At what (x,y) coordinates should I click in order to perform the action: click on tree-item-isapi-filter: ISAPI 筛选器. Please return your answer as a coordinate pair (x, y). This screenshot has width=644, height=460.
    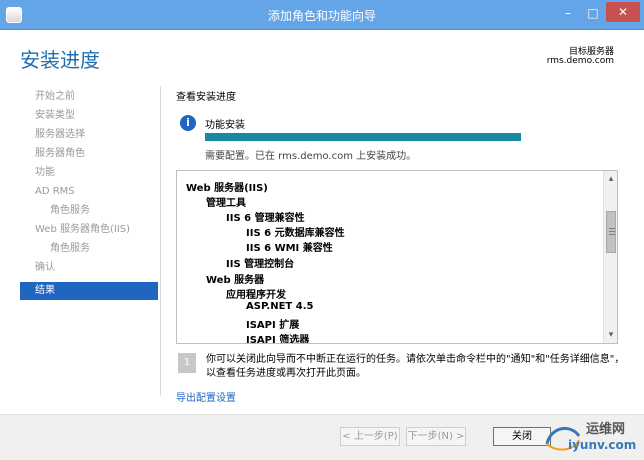
    Looking at the image, I should click on (278, 339).